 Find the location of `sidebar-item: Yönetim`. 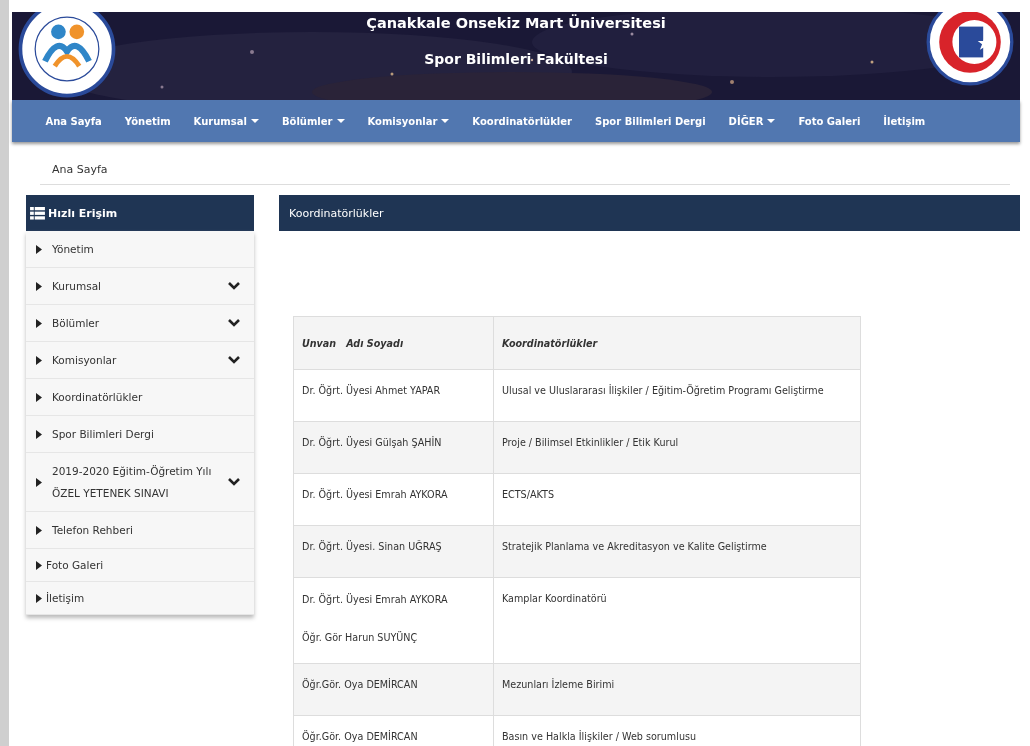

sidebar-item: Yönetim is located at coordinates (140, 249).